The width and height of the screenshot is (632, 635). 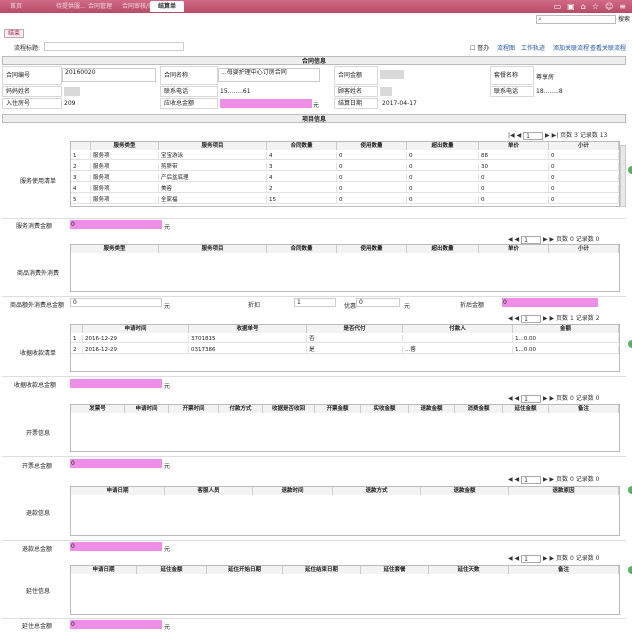 What do you see at coordinates (399, 103) in the screenshot?
I see `settle-date-value: 2017-04-17` at bounding box center [399, 103].